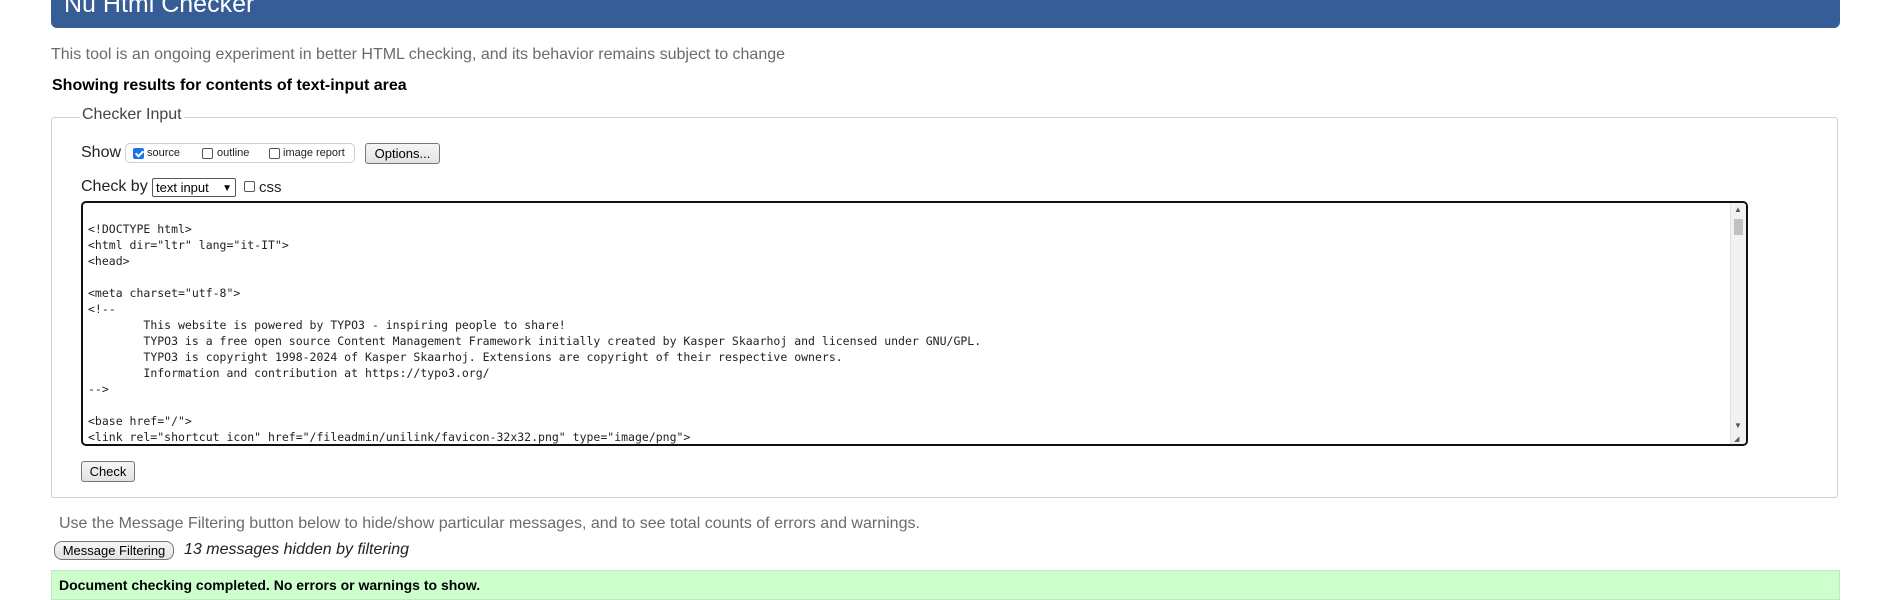 Image resolution: width=1900 pixels, height=600 pixels. I want to click on check-by-selected-value: text input, so click(182, 187).